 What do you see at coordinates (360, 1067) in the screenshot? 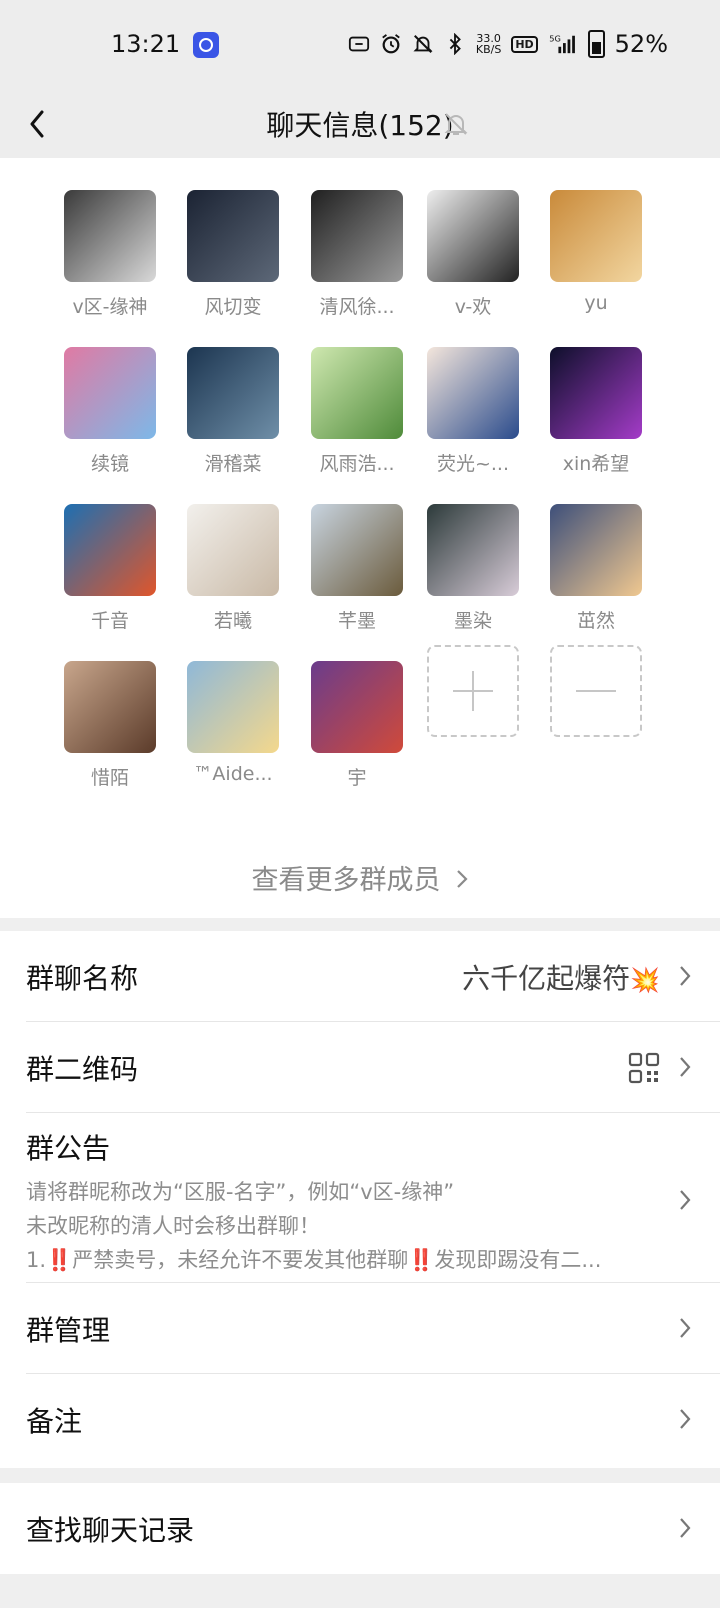
I see `group-qr-row: 群二维码` at bounding box center [360, 1067].